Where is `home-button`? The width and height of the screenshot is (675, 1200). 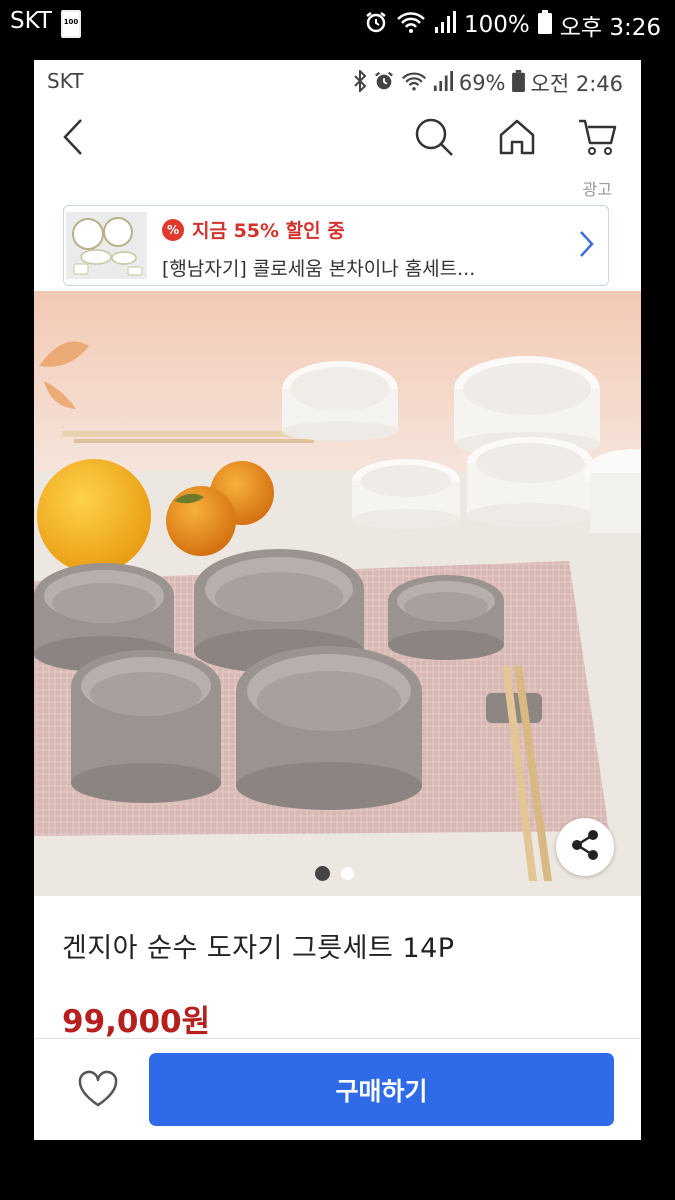 home-button is located at coordinates (517, 139).